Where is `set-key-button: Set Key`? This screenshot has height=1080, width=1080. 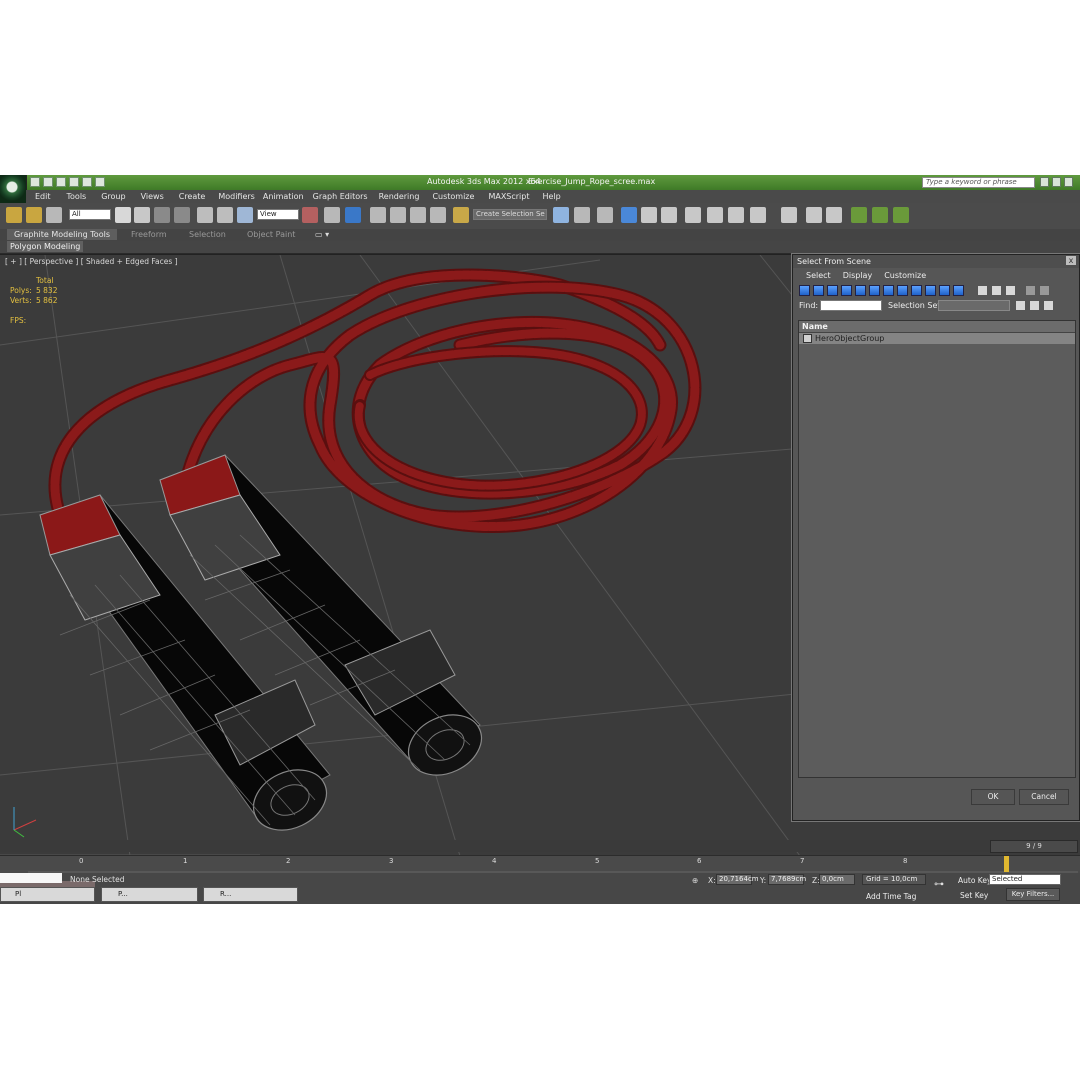 set-key-button: Set Key is located at coordinates (974, 895).